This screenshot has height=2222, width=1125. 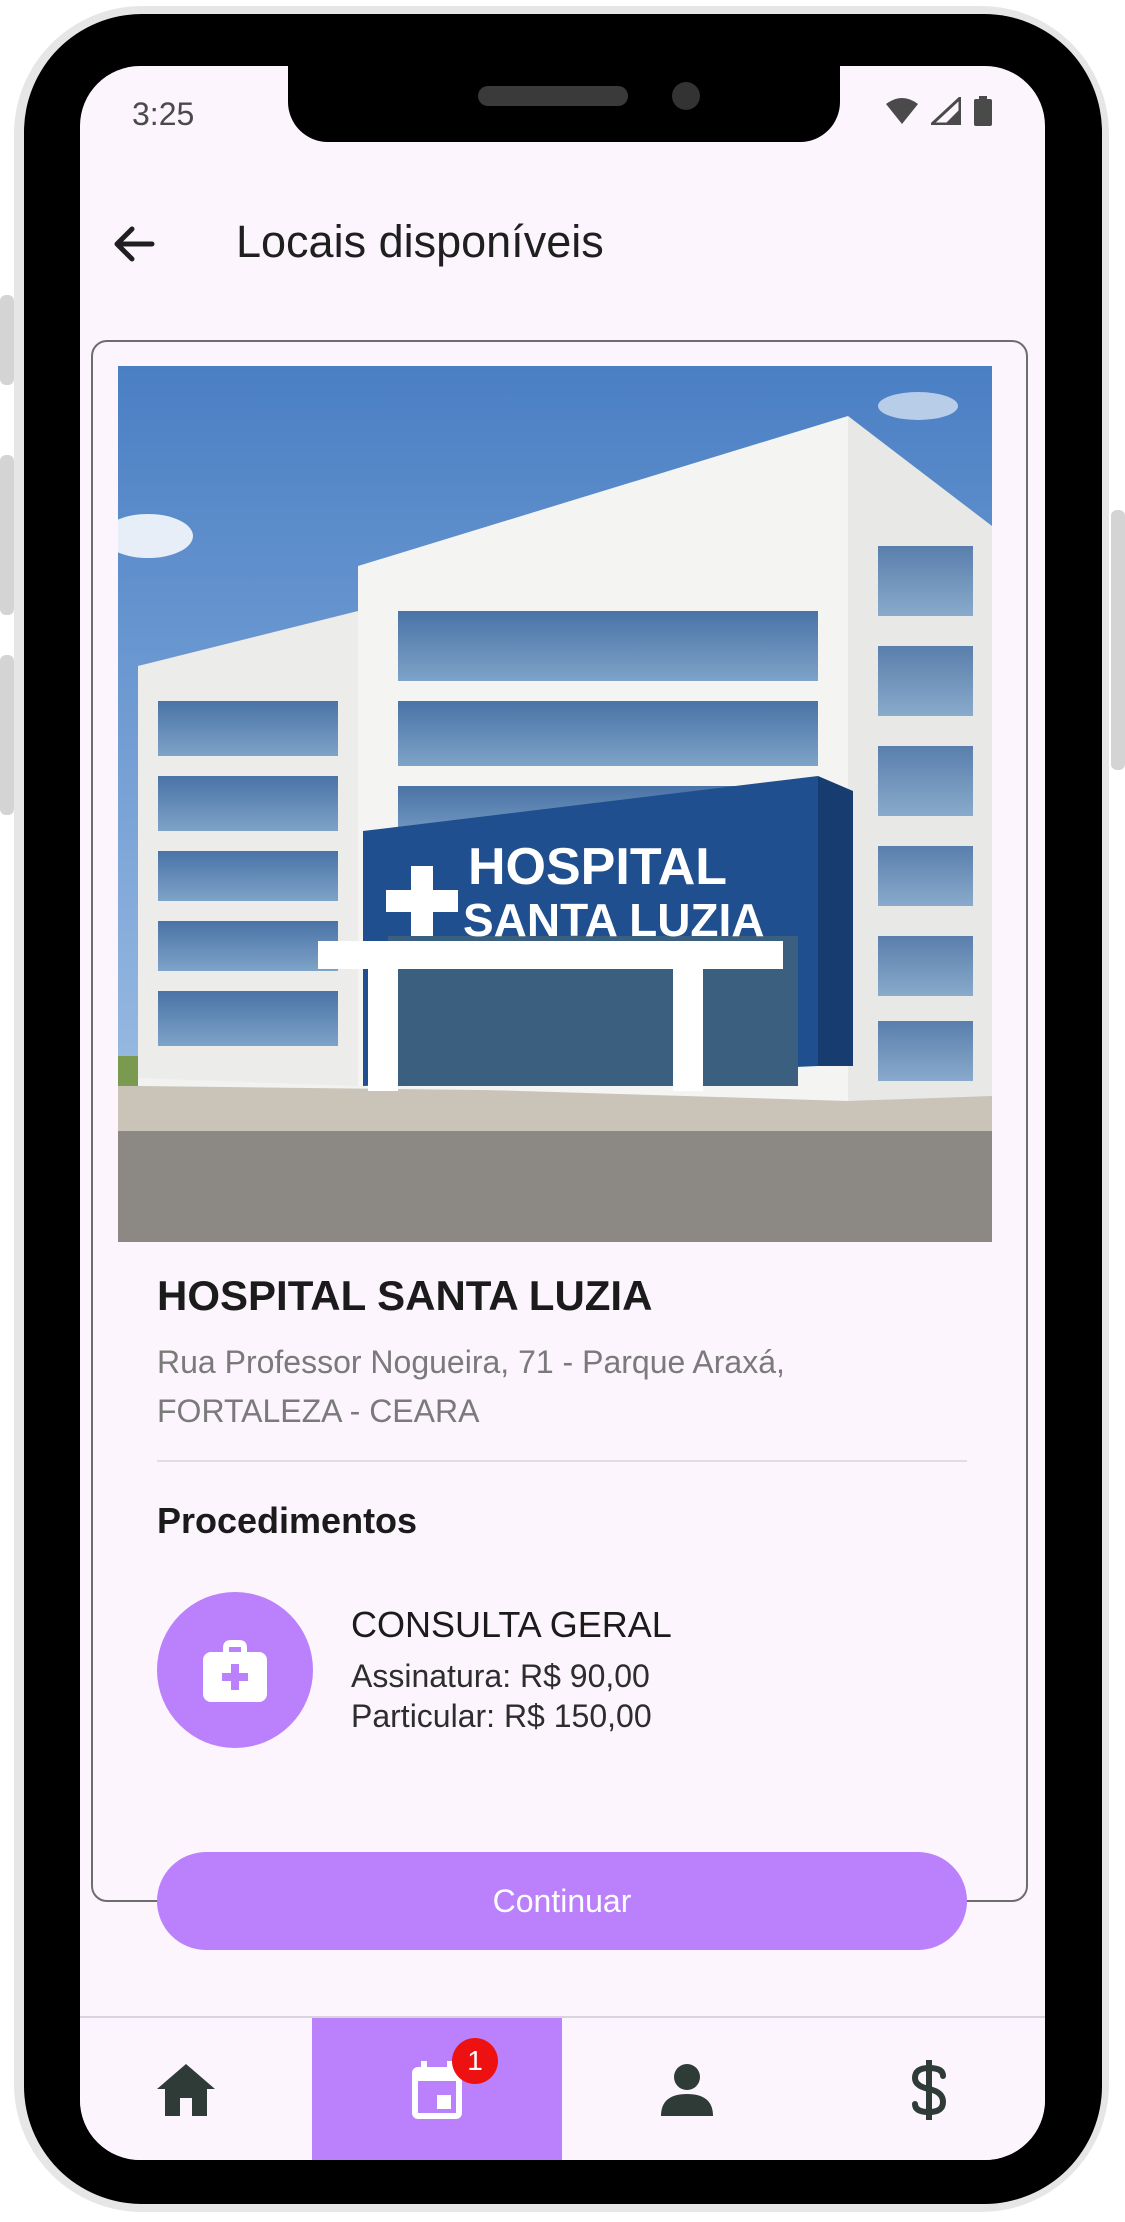 What do you see at coordinates (686, 96) in the screenshot?
I see `notch-camera` at bounding box center [686, 96].